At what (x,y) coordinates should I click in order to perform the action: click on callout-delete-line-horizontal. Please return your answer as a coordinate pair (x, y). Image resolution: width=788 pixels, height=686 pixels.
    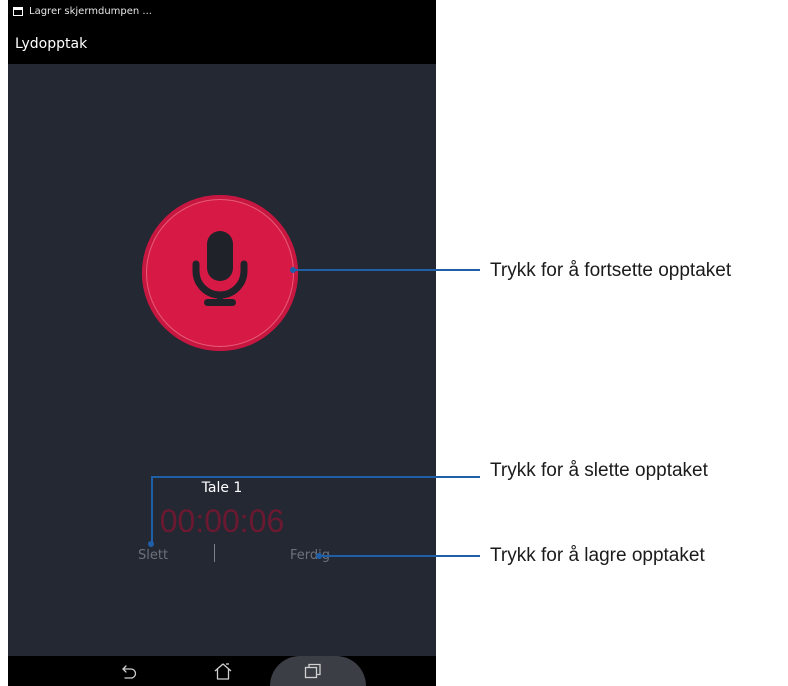
    Looking at the image, I should click on (315, 477).